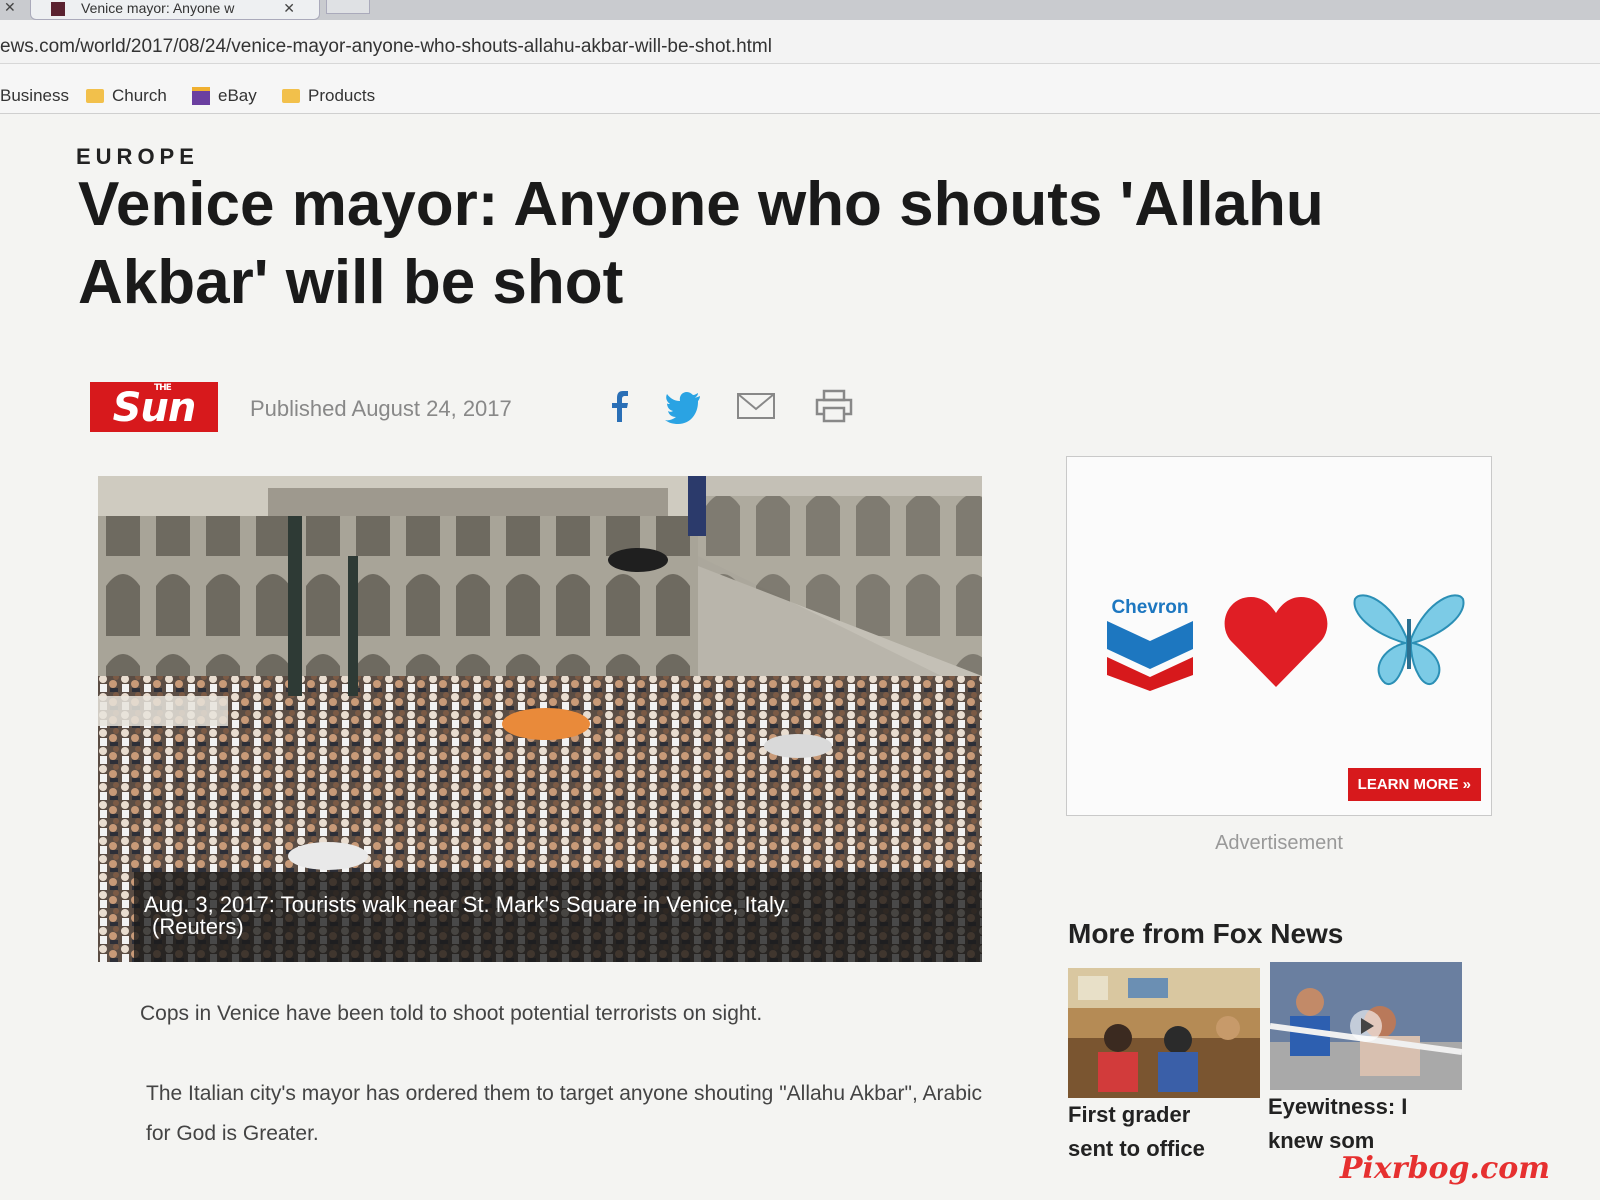  Describe the element at coordinates (1150, 607) in the screenshot. I see `chevron-brand-text: Chevron` at that location.